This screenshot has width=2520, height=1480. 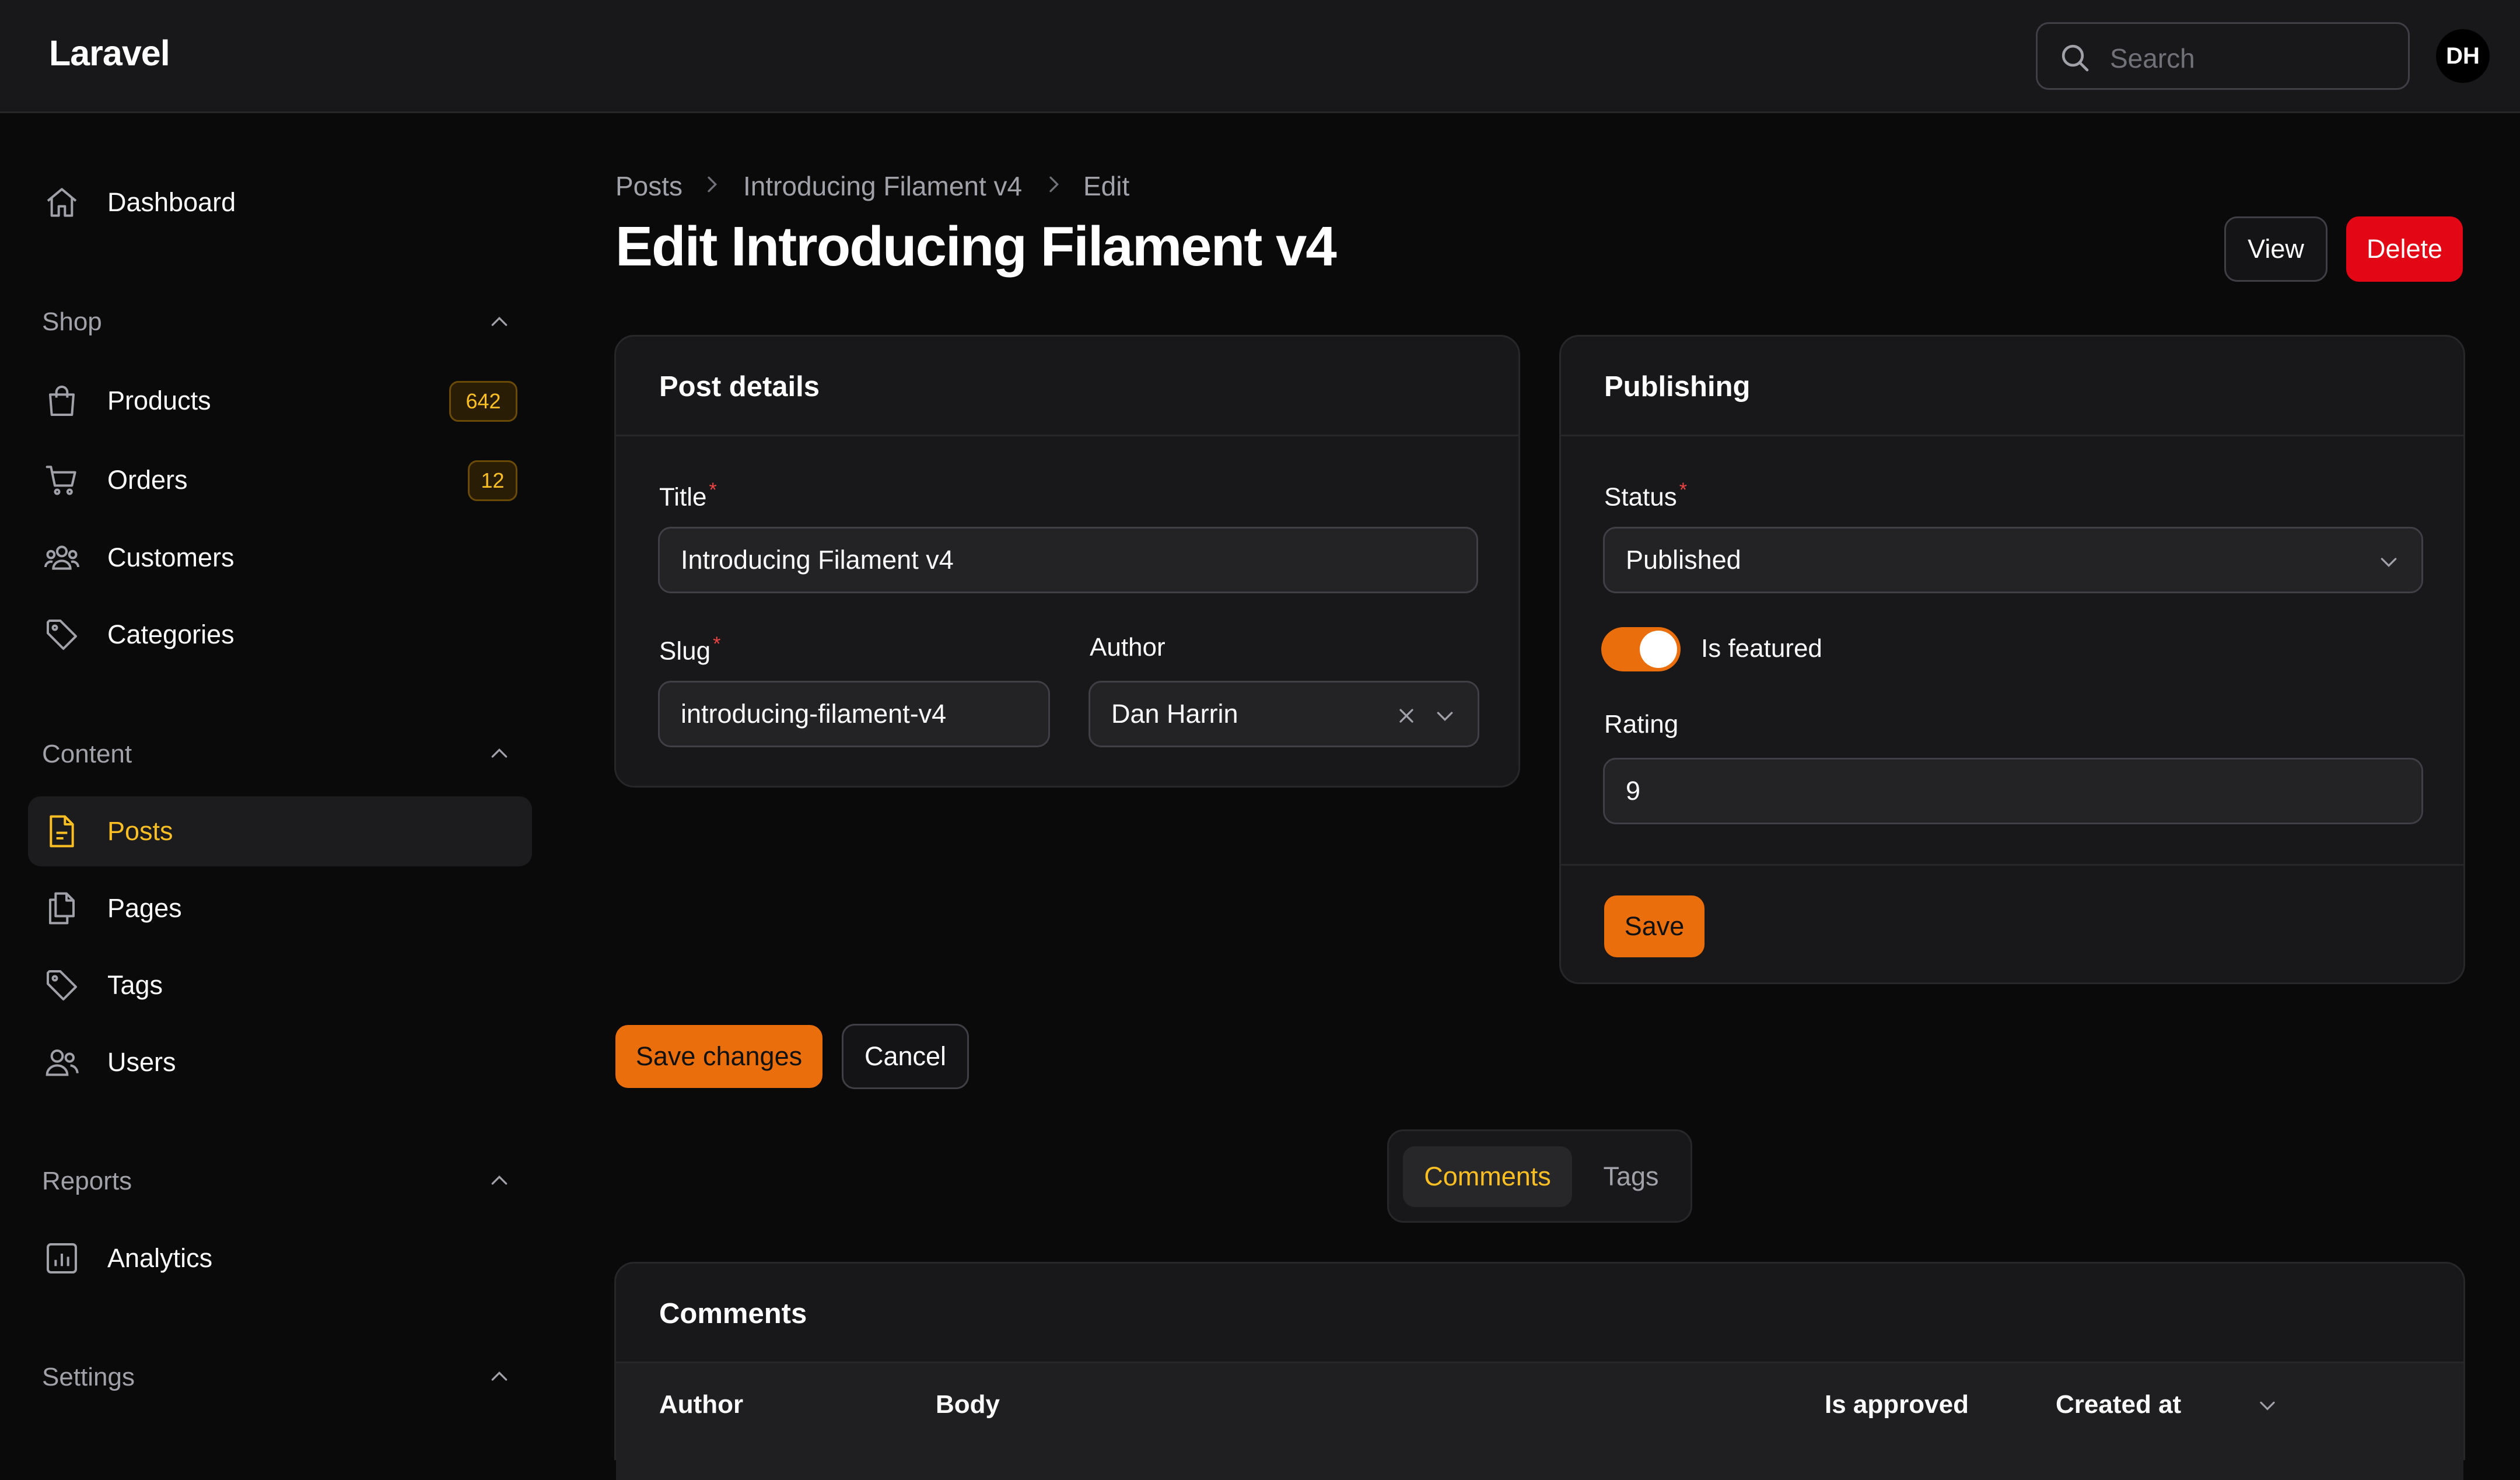 I want to click on title-input: Introducing Filament v4, so click(x=1068, y=560).